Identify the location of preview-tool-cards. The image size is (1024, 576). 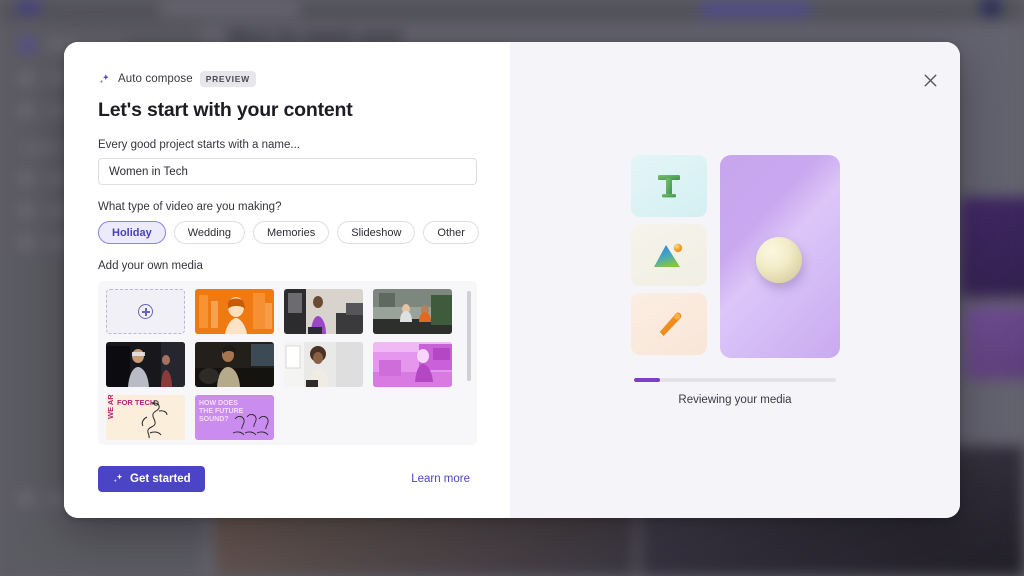
(668, 255).